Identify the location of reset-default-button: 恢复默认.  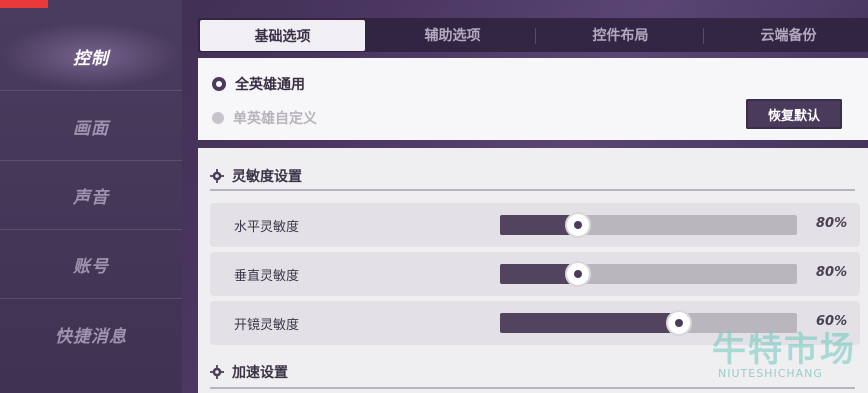
(794, 114).